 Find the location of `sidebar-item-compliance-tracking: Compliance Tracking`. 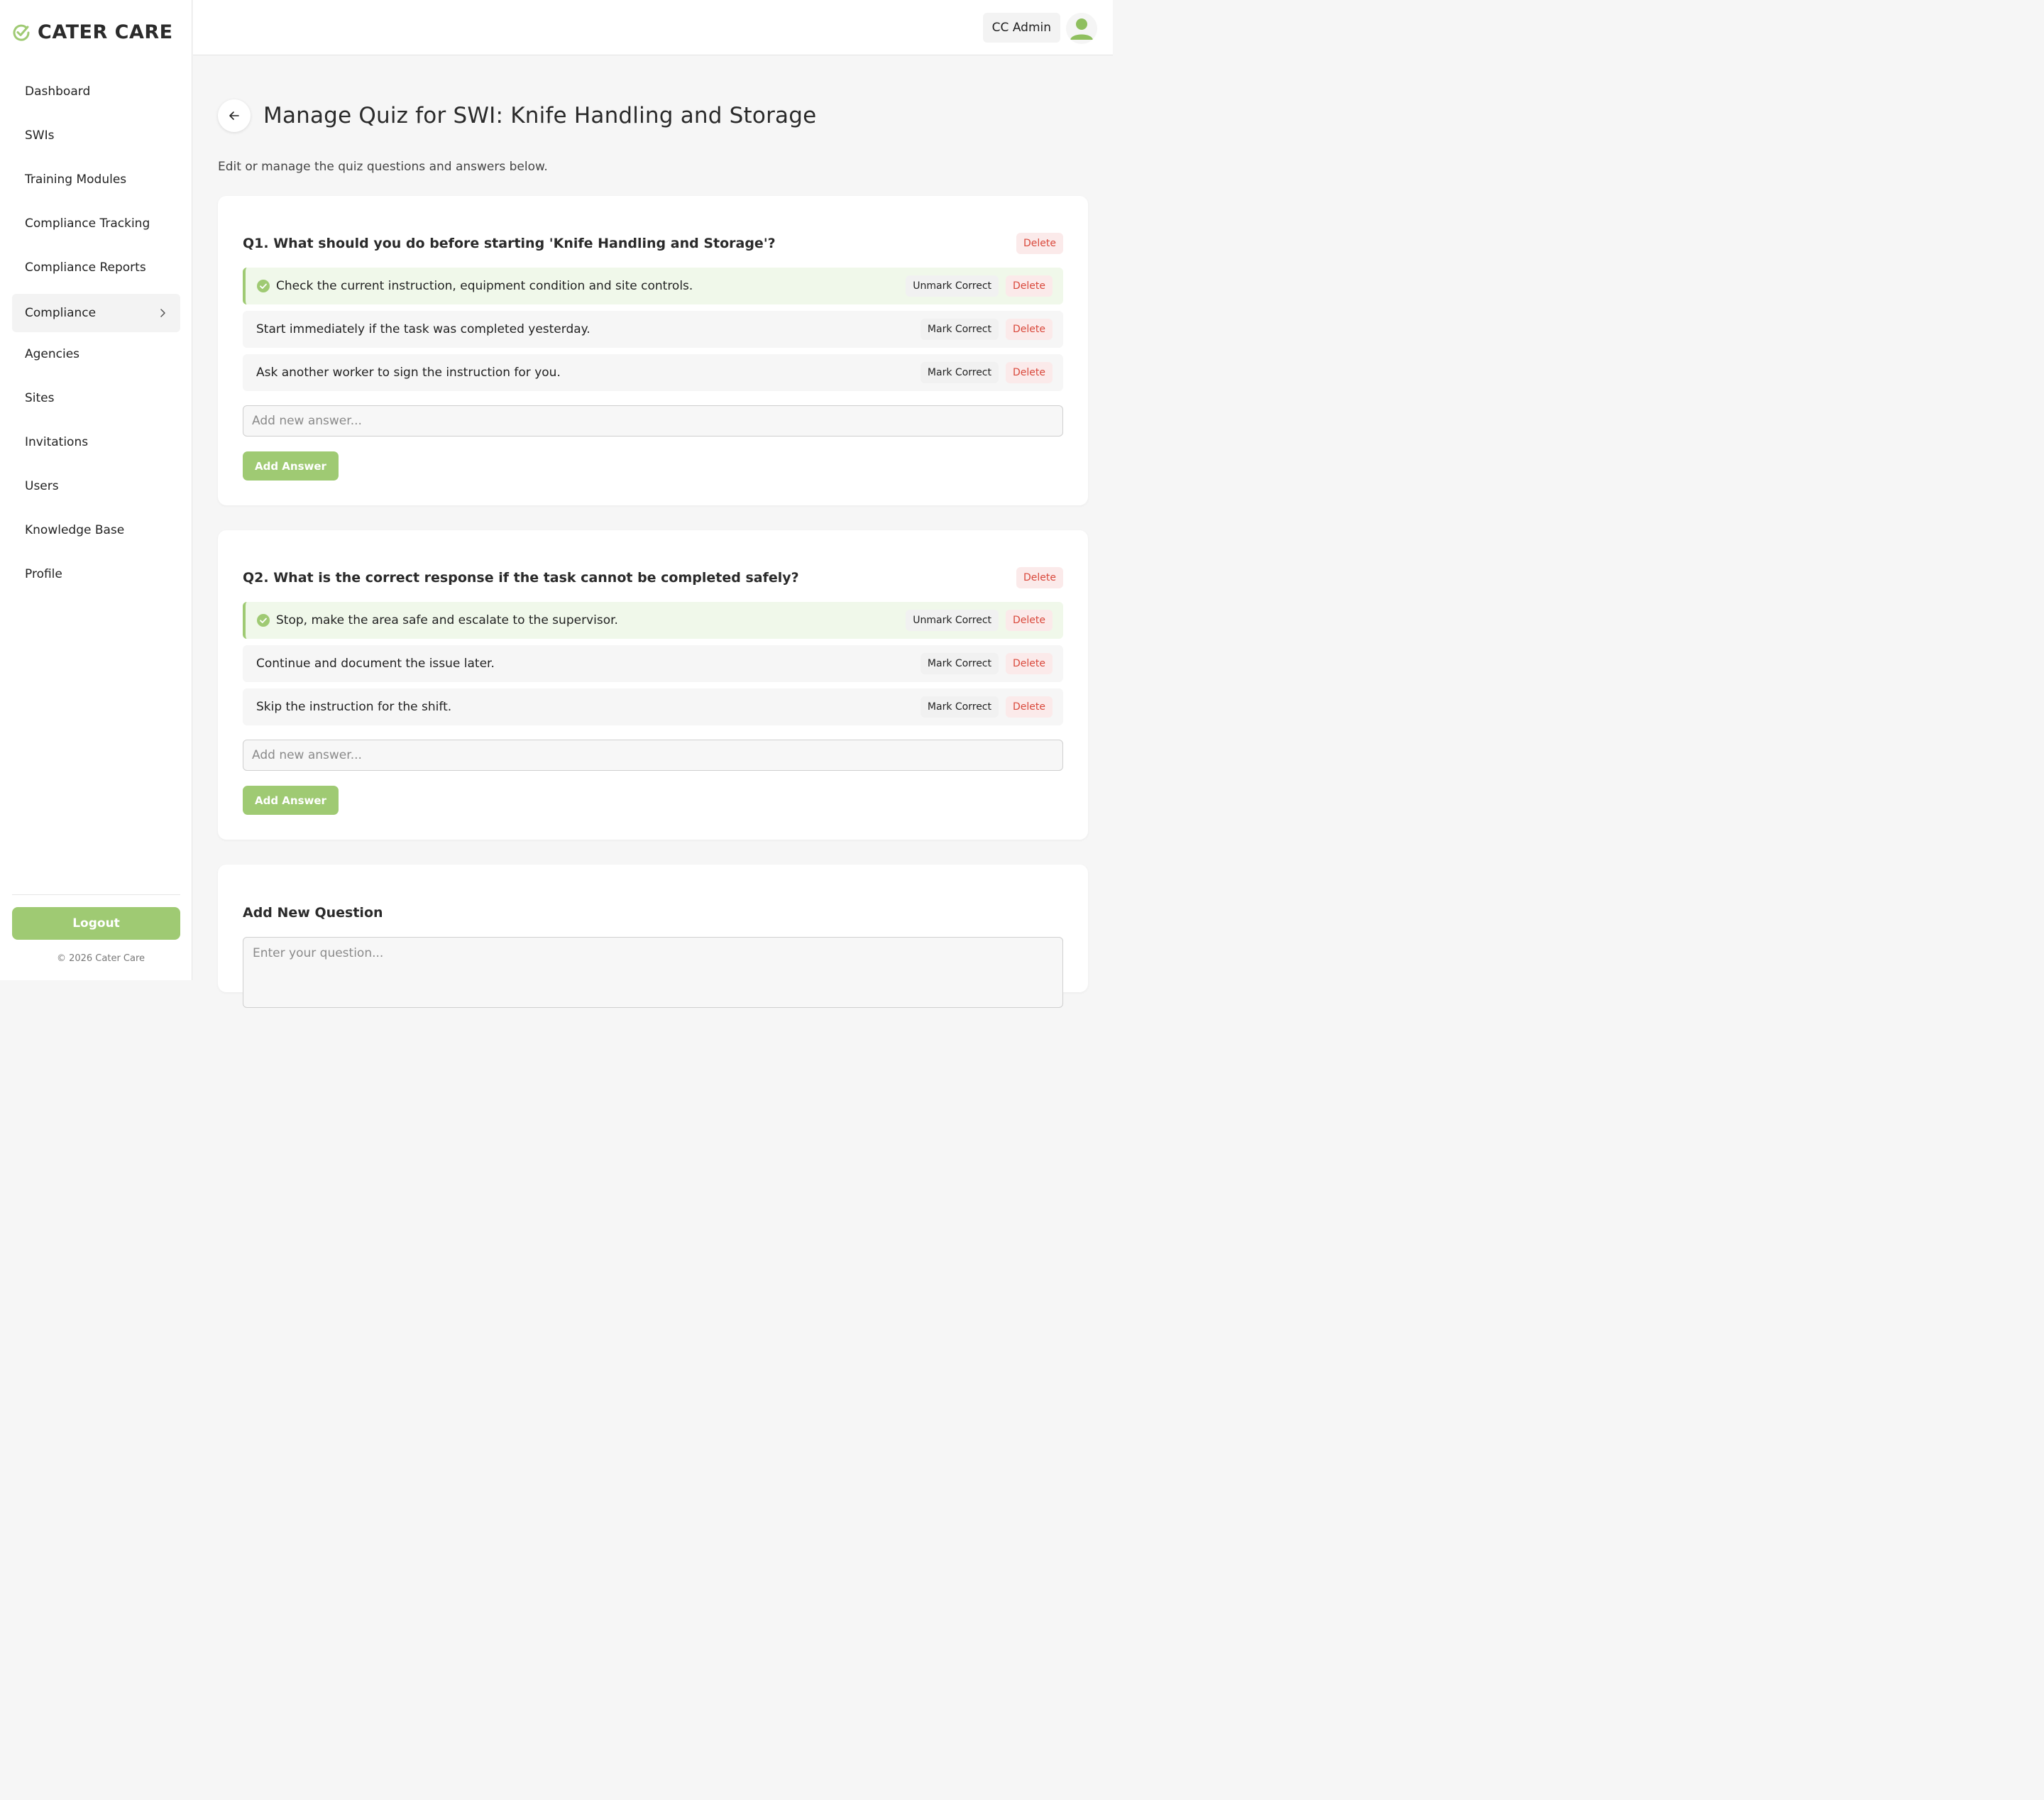

sidebar-item-compliance-tracking: Compliance Tracking is located at coordinates (96, 224).